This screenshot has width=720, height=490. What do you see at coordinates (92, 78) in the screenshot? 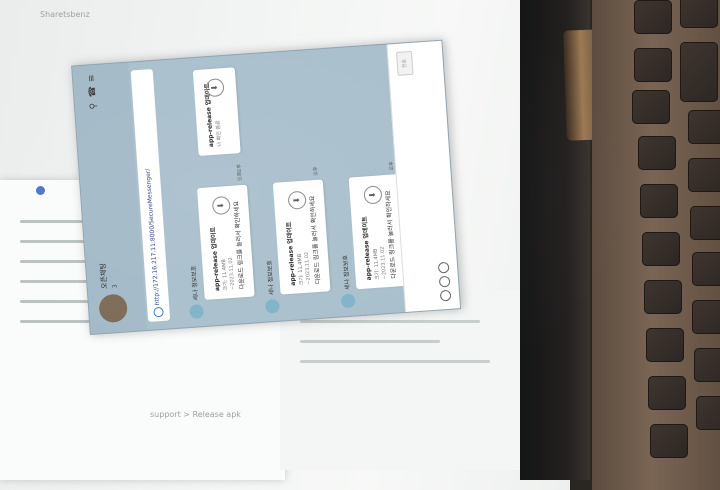
I see `menu-icon: ≡` at bounding box center [92, 78].